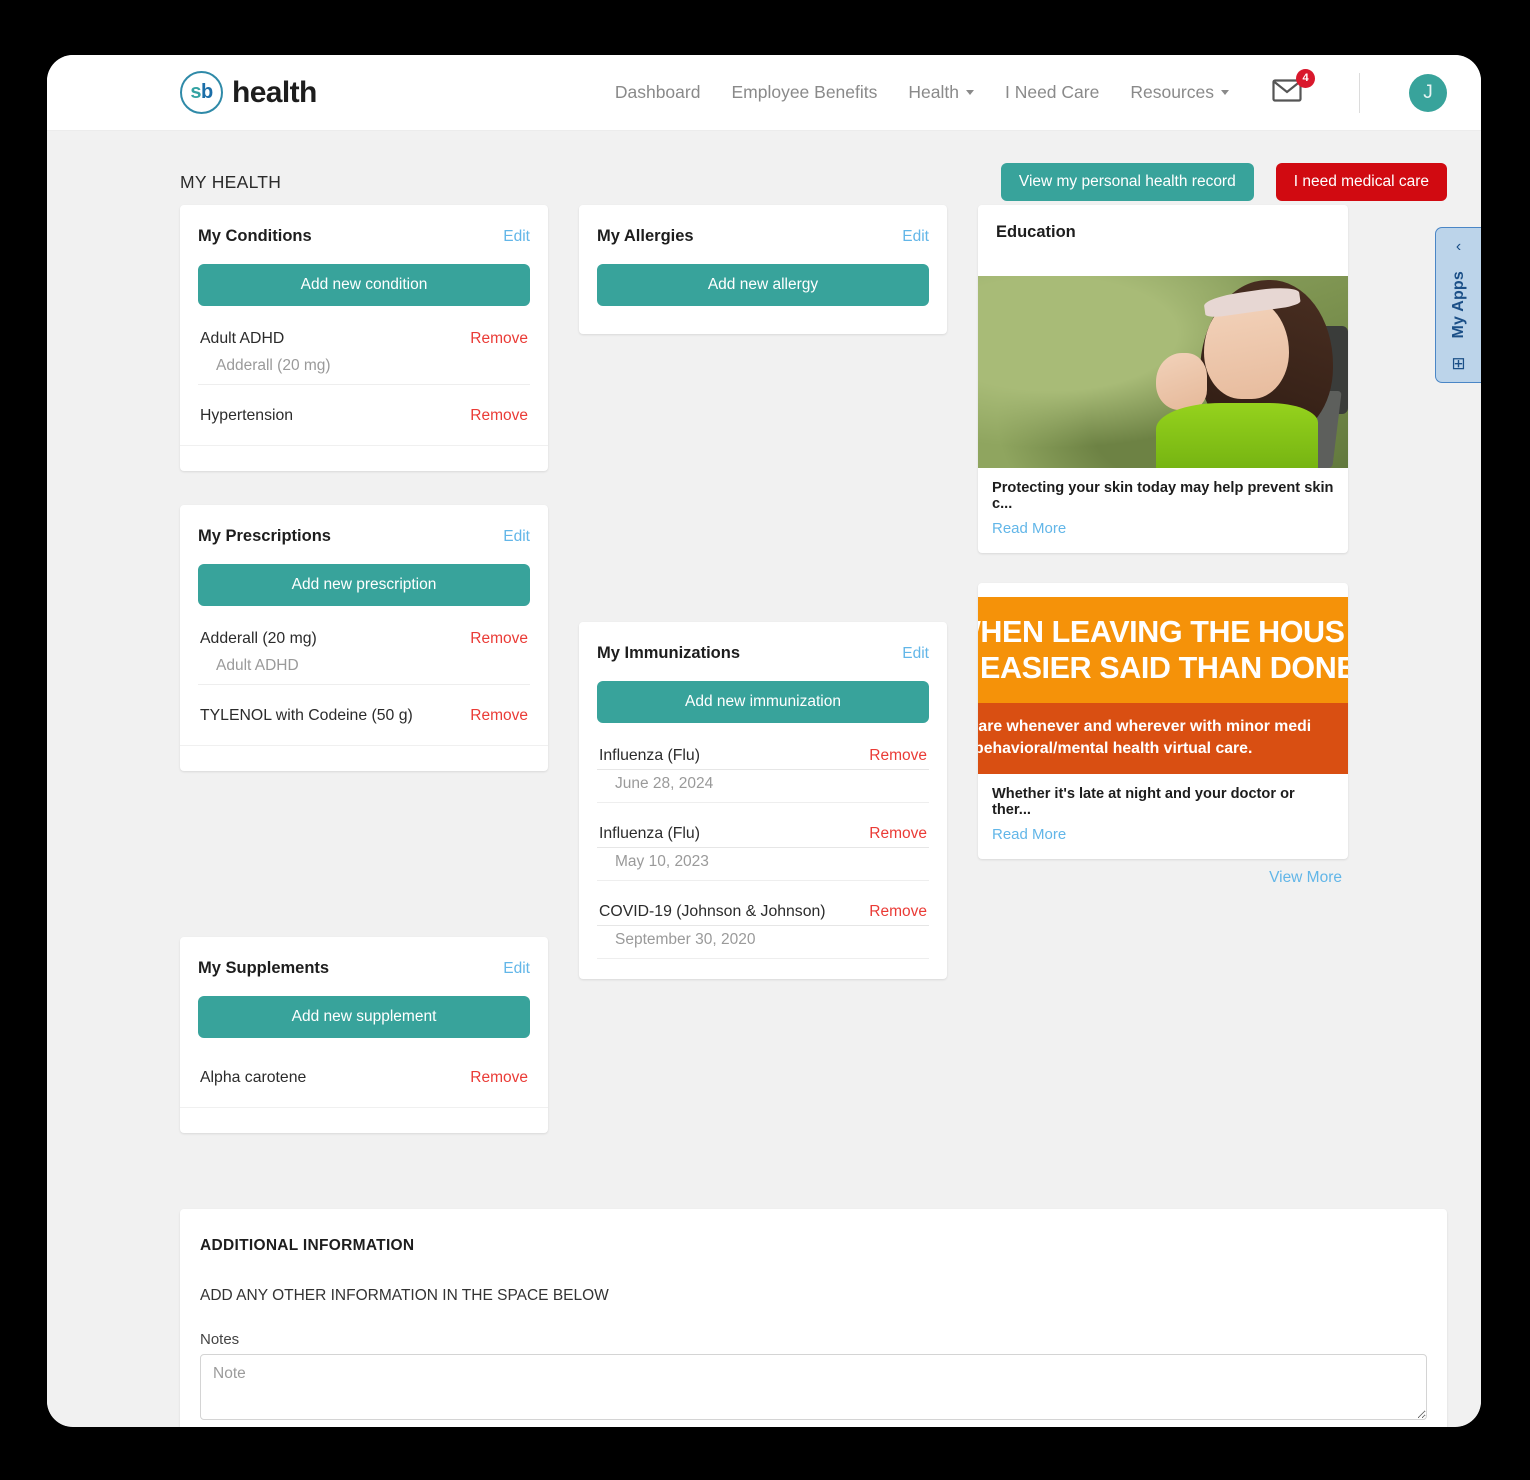  What do you see at coordinates (1036, 232) in the screenshot?
I see `education-title: Education` at bounding box center [1036, 232].